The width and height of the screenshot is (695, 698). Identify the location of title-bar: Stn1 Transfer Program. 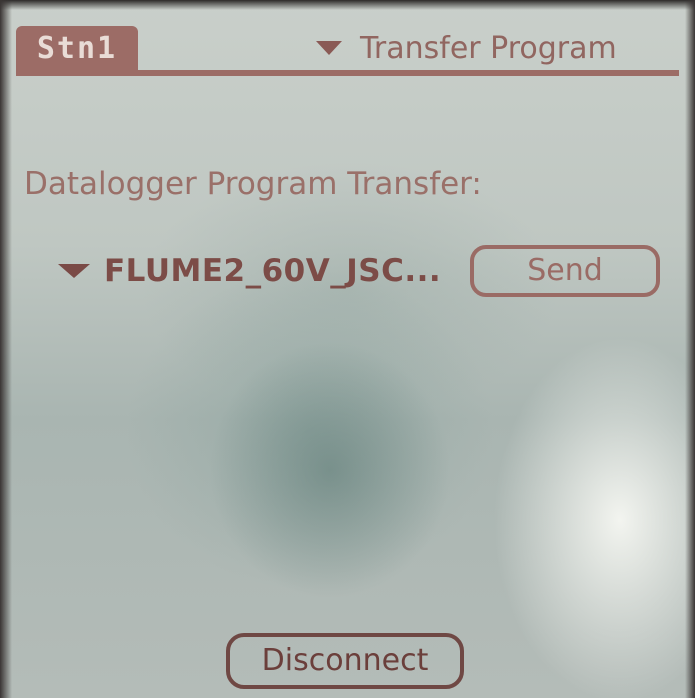
(347, 52).